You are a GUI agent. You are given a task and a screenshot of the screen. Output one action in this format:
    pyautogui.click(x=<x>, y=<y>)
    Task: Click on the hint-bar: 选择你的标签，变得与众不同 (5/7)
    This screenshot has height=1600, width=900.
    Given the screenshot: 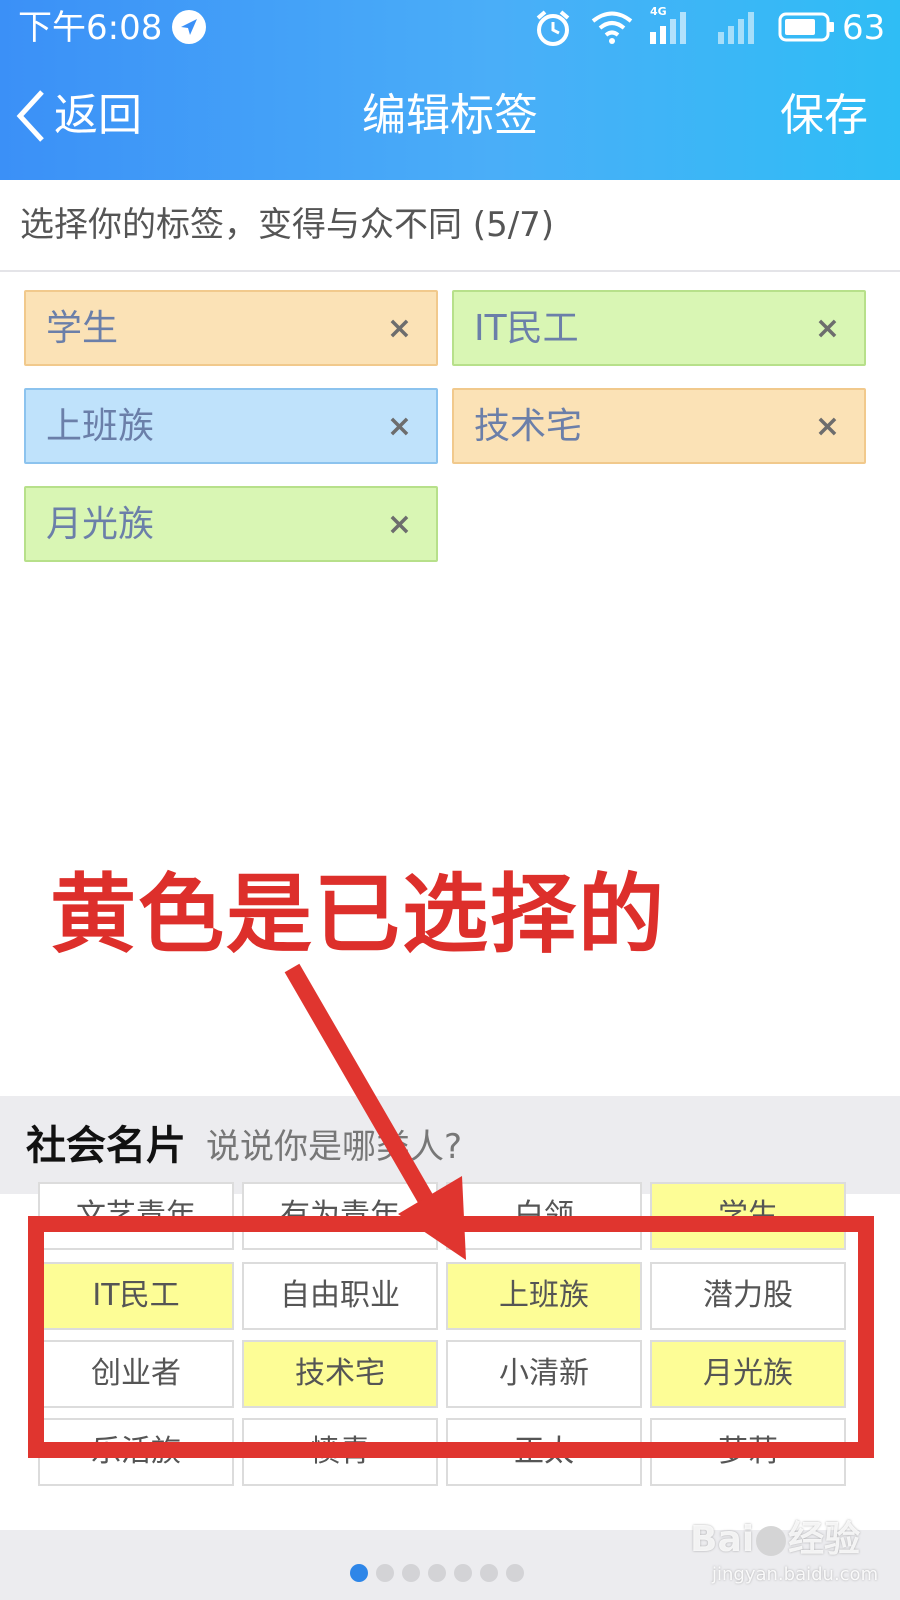 What is the action you would take?
    pyautogui.click(x=450, y=226)
    